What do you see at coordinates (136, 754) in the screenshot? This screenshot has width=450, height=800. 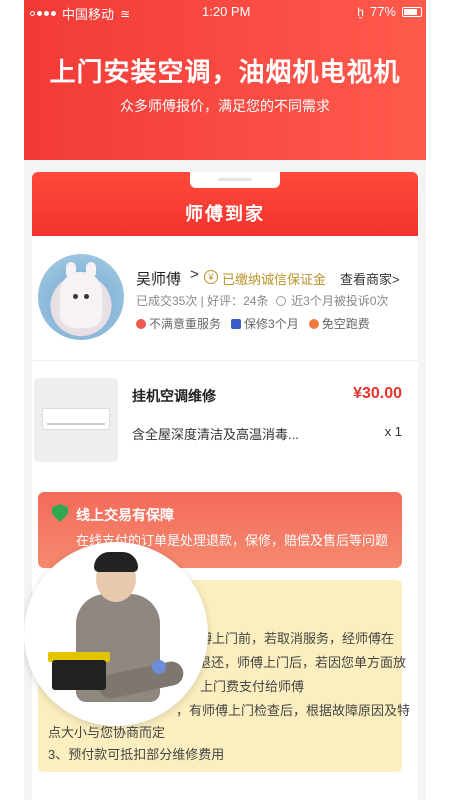 I see `notice-line: 3、预付款可抵扣部分维修费用` at bounding box center [136, 754].